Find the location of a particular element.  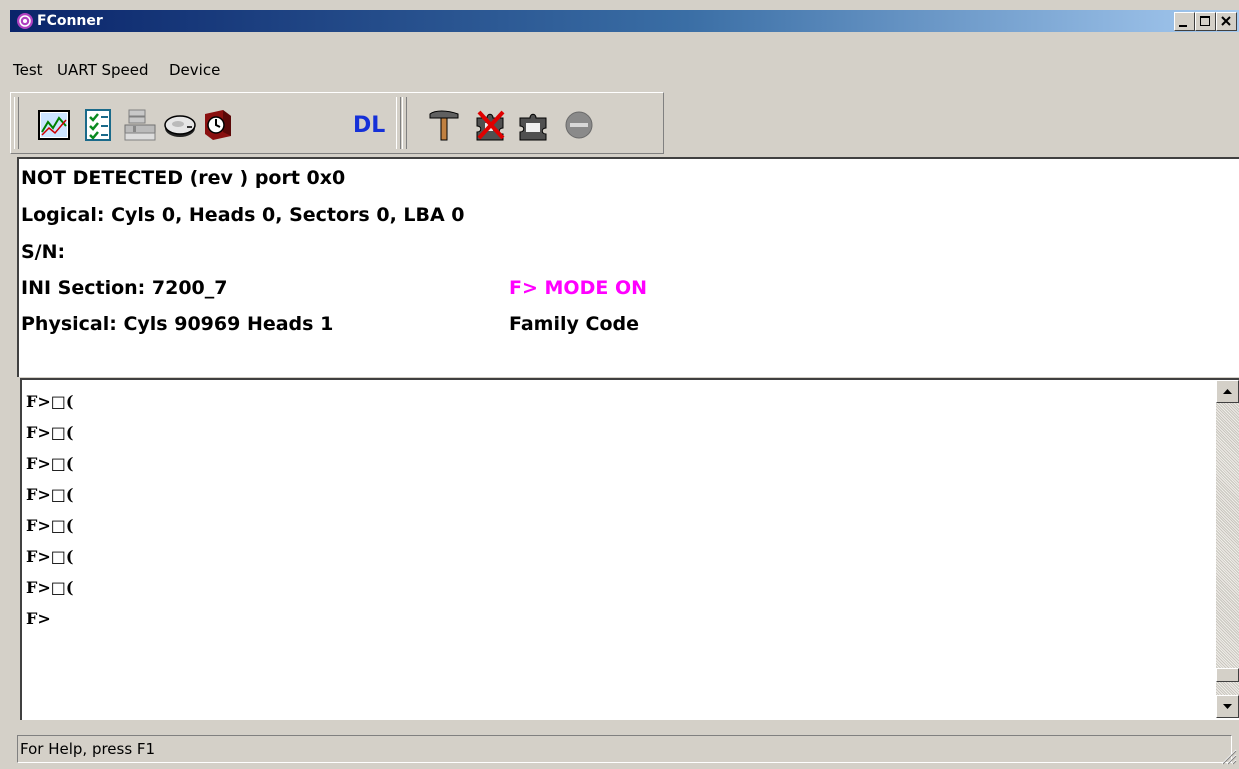

minimize-button is located at coordinates (1184, 21).